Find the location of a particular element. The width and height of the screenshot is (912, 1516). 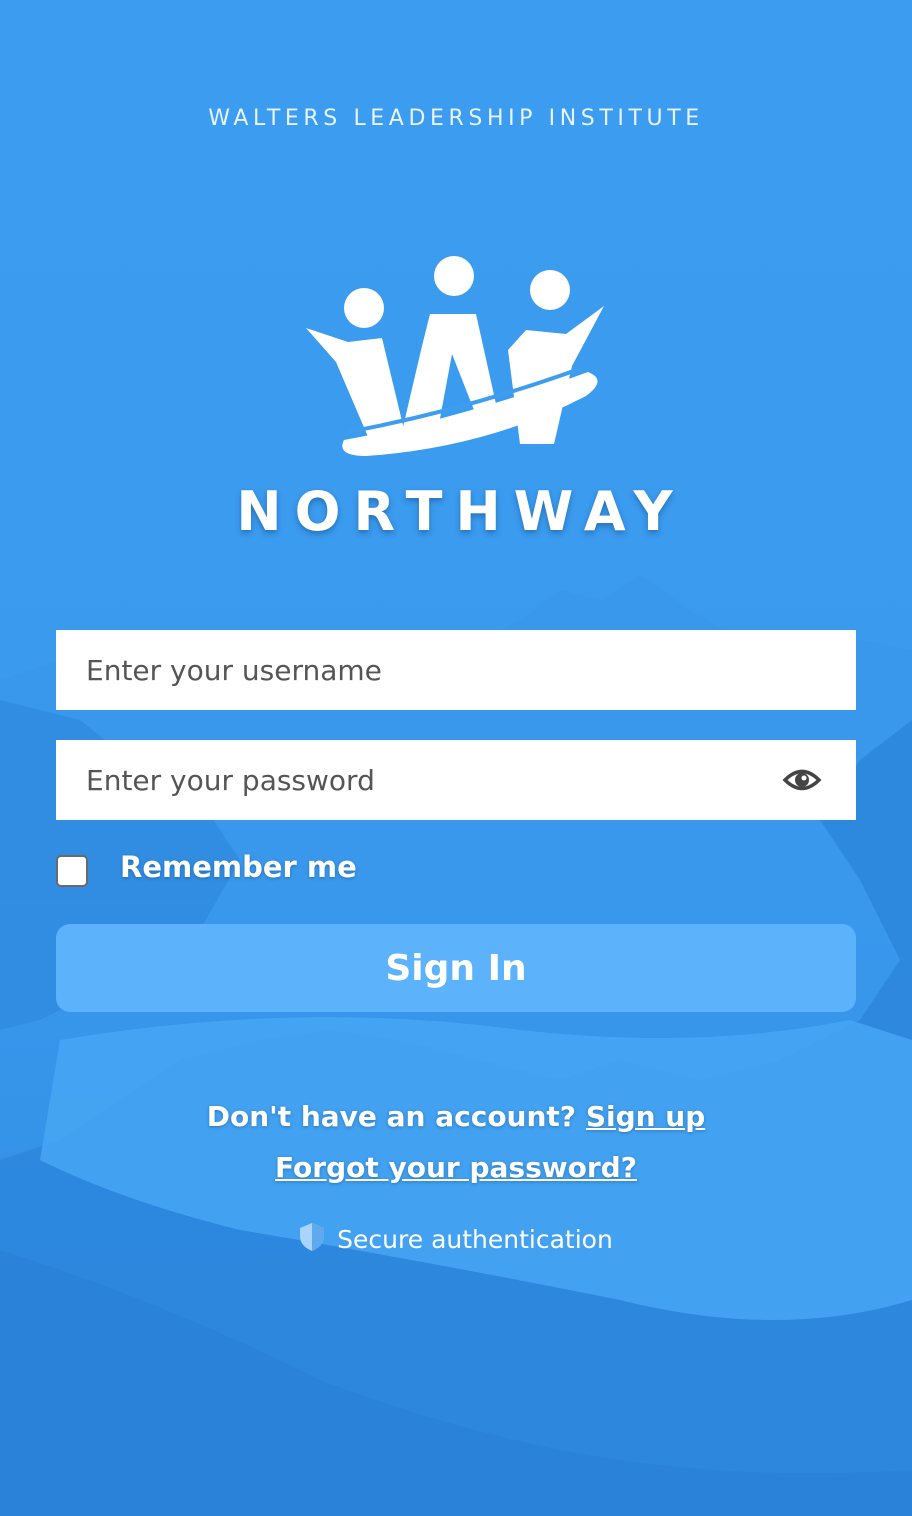

northway-logo is located at coordinates (455, 356).